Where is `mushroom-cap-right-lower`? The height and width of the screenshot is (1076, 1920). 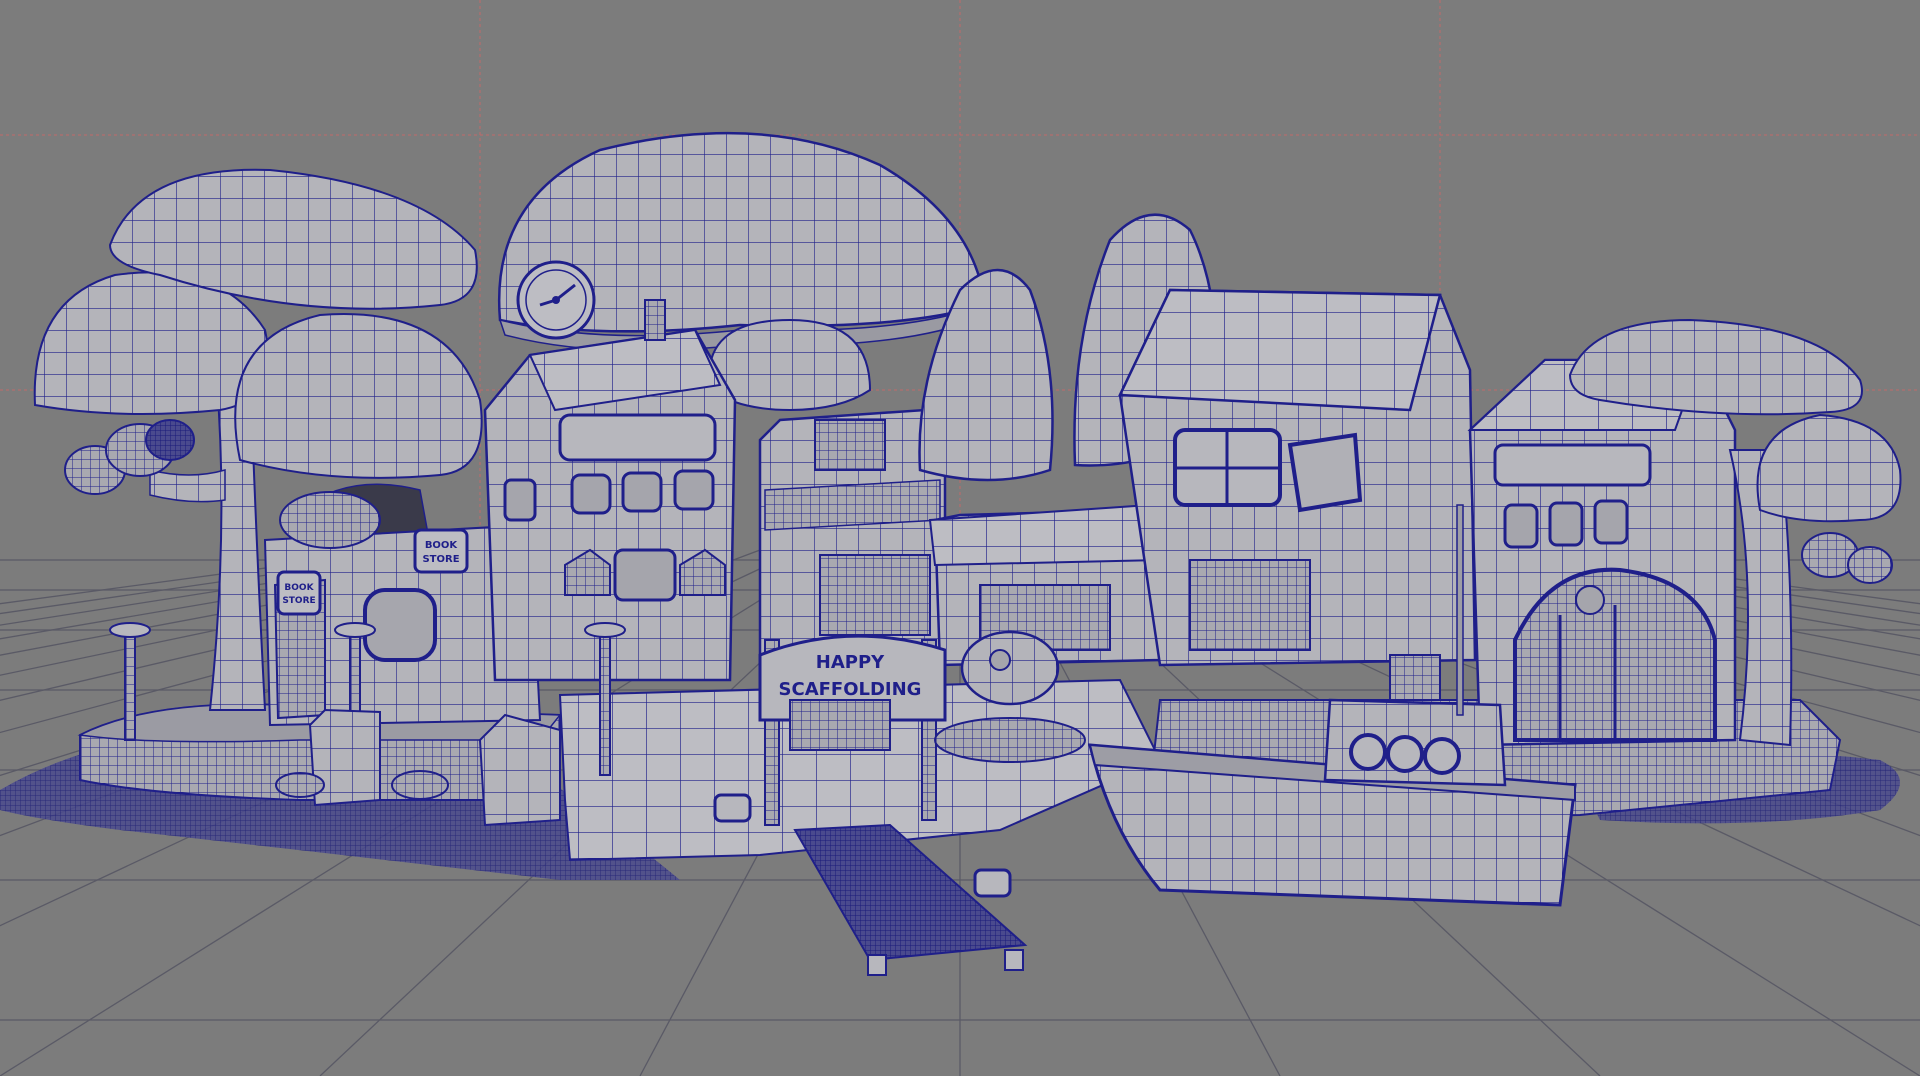
mushroom-cap-right-lower is located at coordinates (1829, 468).